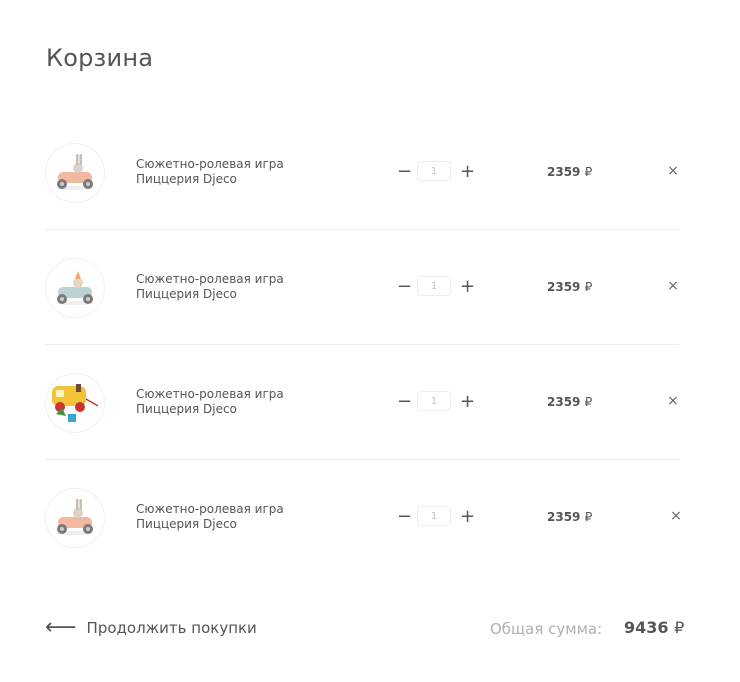 The height and width of the screenshot is (682, 740). Describe the element at coordinates (75, 403) in the screenshot. I see `shape-sorter-truck-icon` at that location.